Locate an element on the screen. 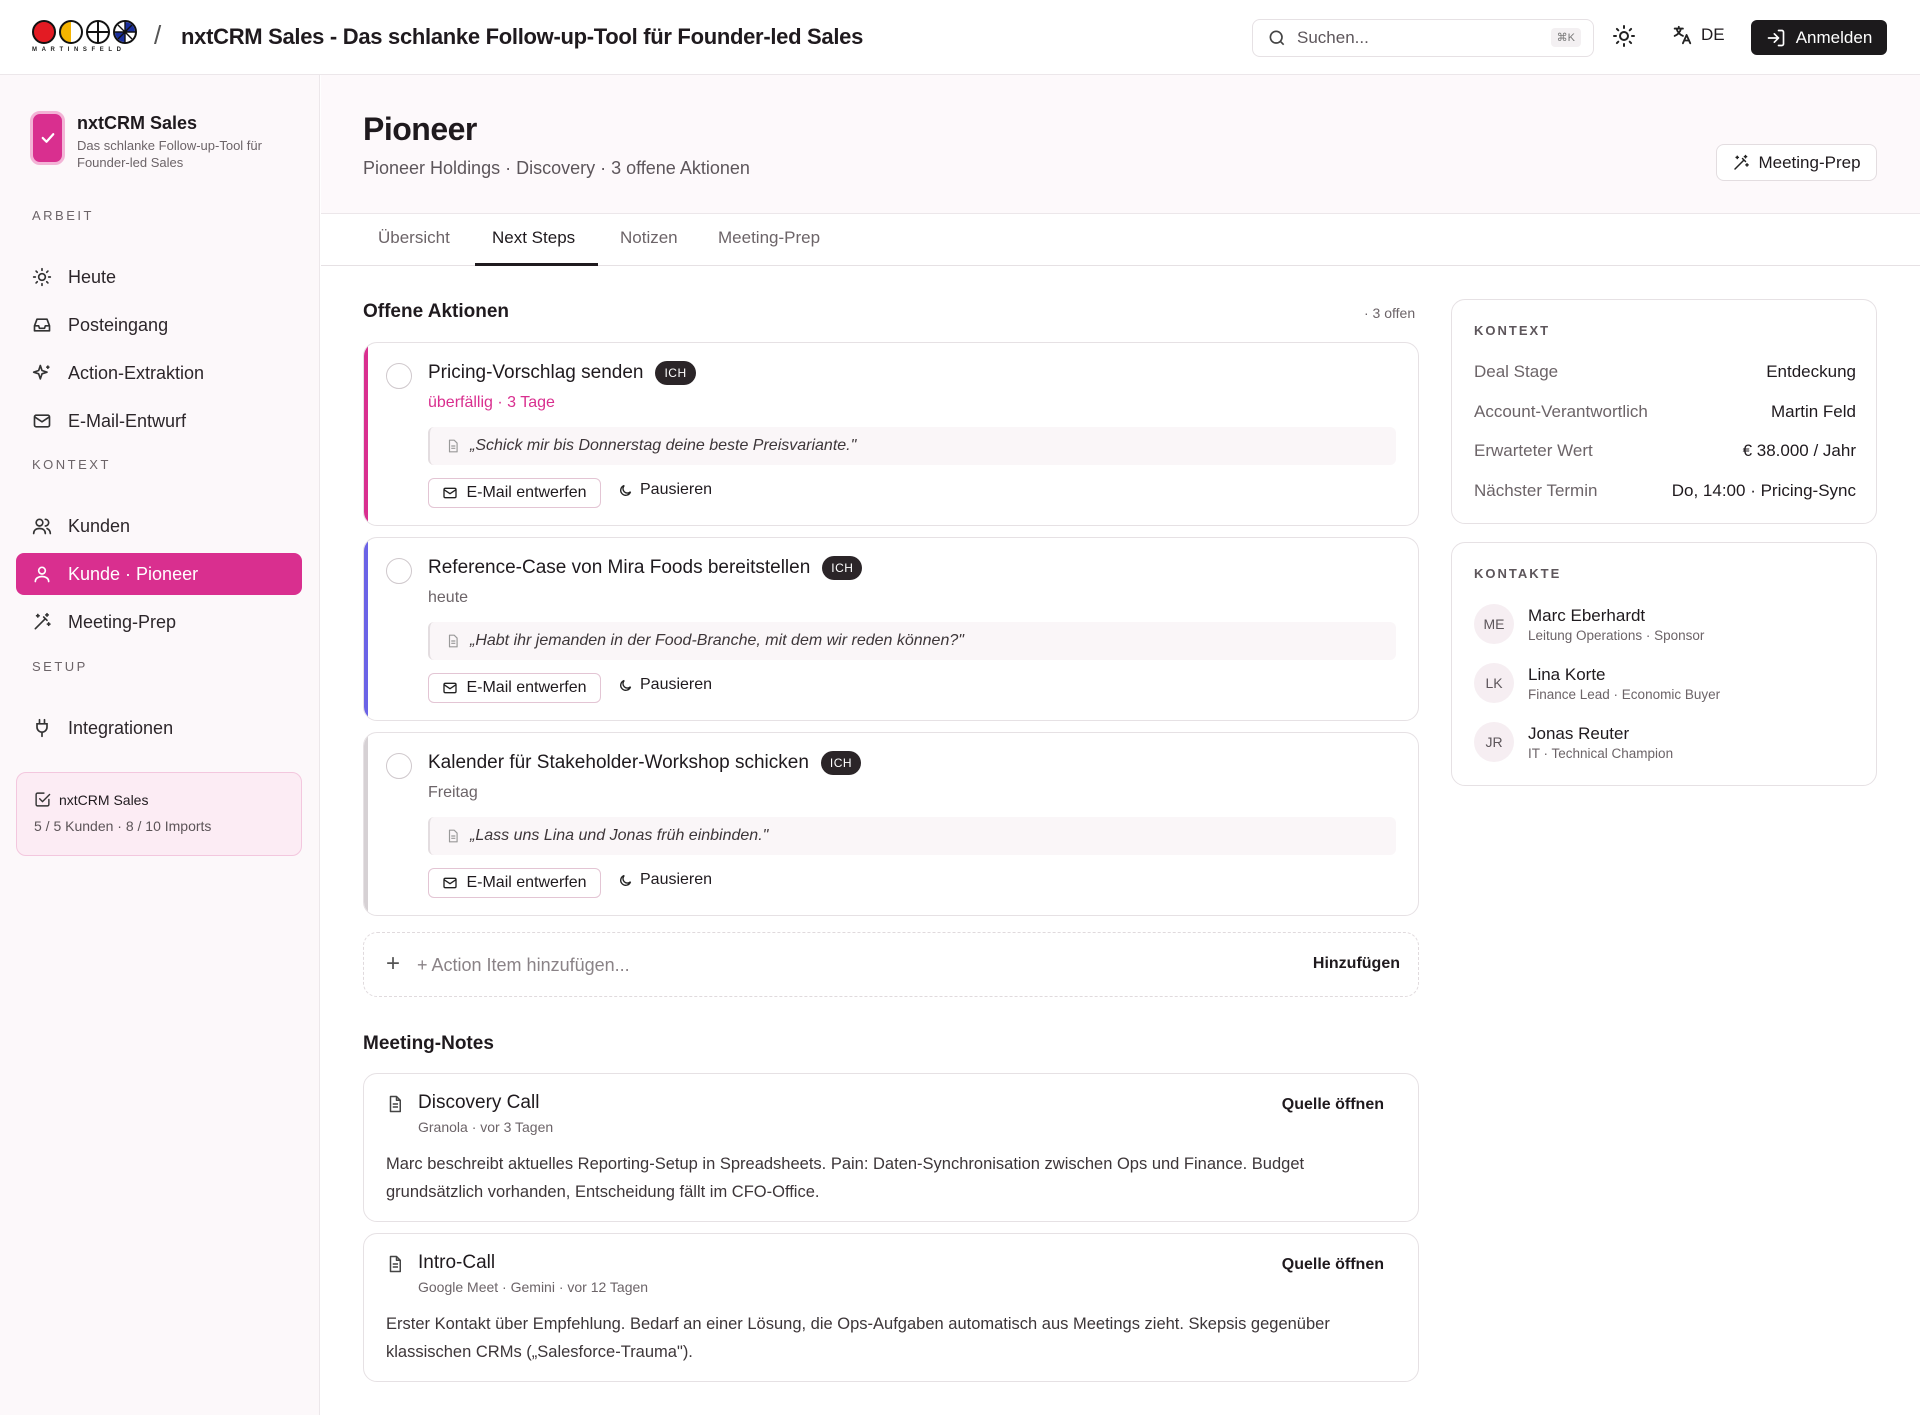 This screenshot has height=1415, width=1920. logo-yellow-circle is located at coordinates (71, 32).